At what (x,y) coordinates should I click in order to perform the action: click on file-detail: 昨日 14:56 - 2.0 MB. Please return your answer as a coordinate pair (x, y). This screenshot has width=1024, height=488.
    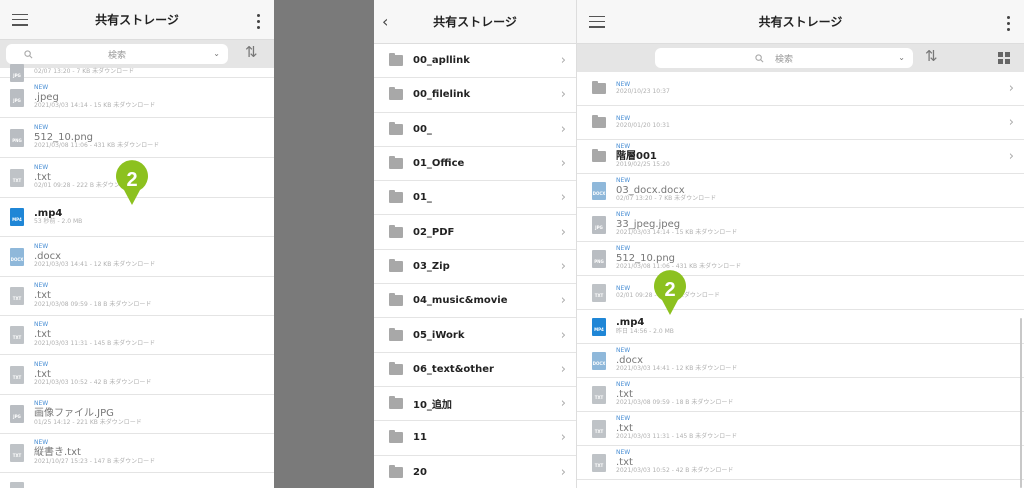
    Looking at the image, I should click on (645, 331).